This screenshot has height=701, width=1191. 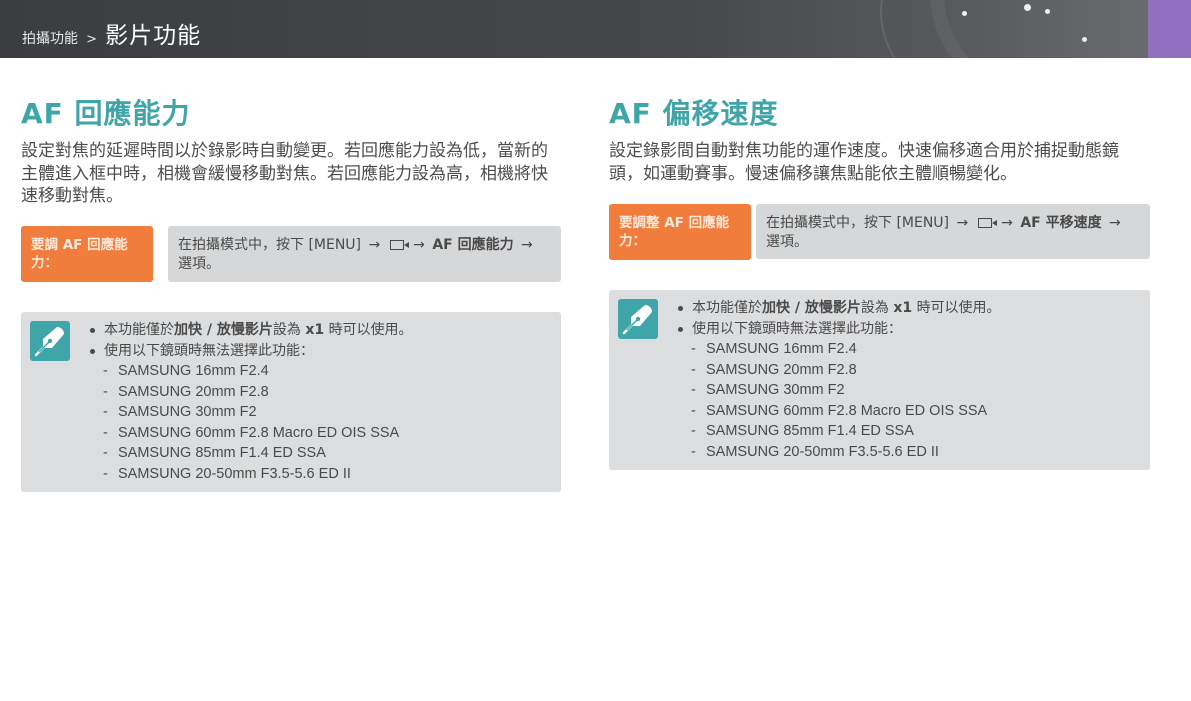 I want to click on section-title: AF 偏移速度, so click(x=694, y=113).